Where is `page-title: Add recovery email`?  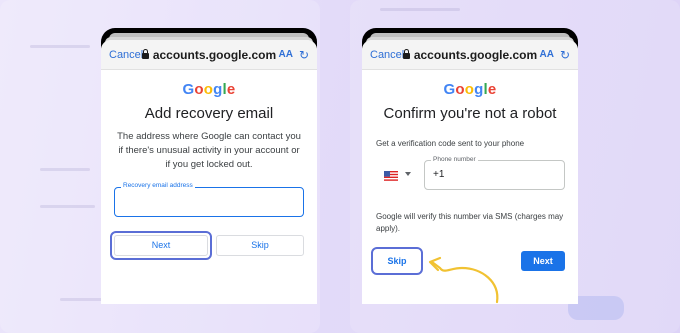
page-title: Add recovery email is located at coordinates (209, 113).